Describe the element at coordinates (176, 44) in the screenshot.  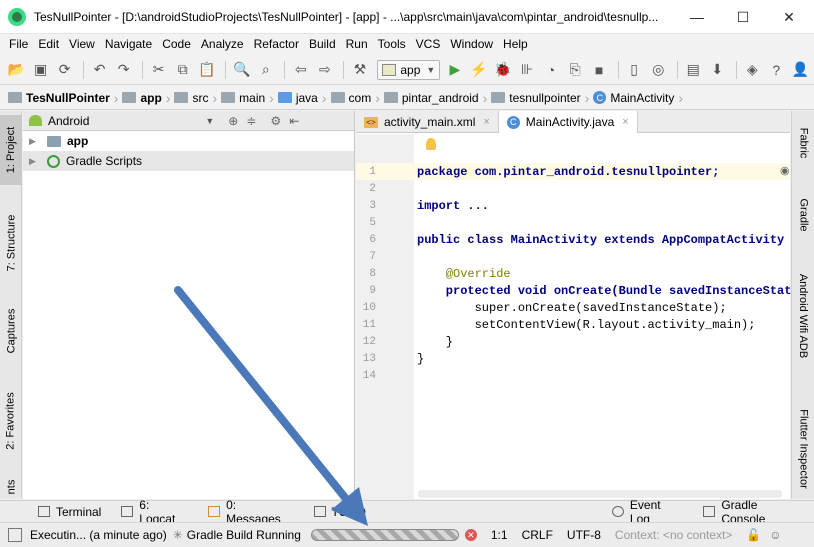
I see `menu-code: Code` at that location.